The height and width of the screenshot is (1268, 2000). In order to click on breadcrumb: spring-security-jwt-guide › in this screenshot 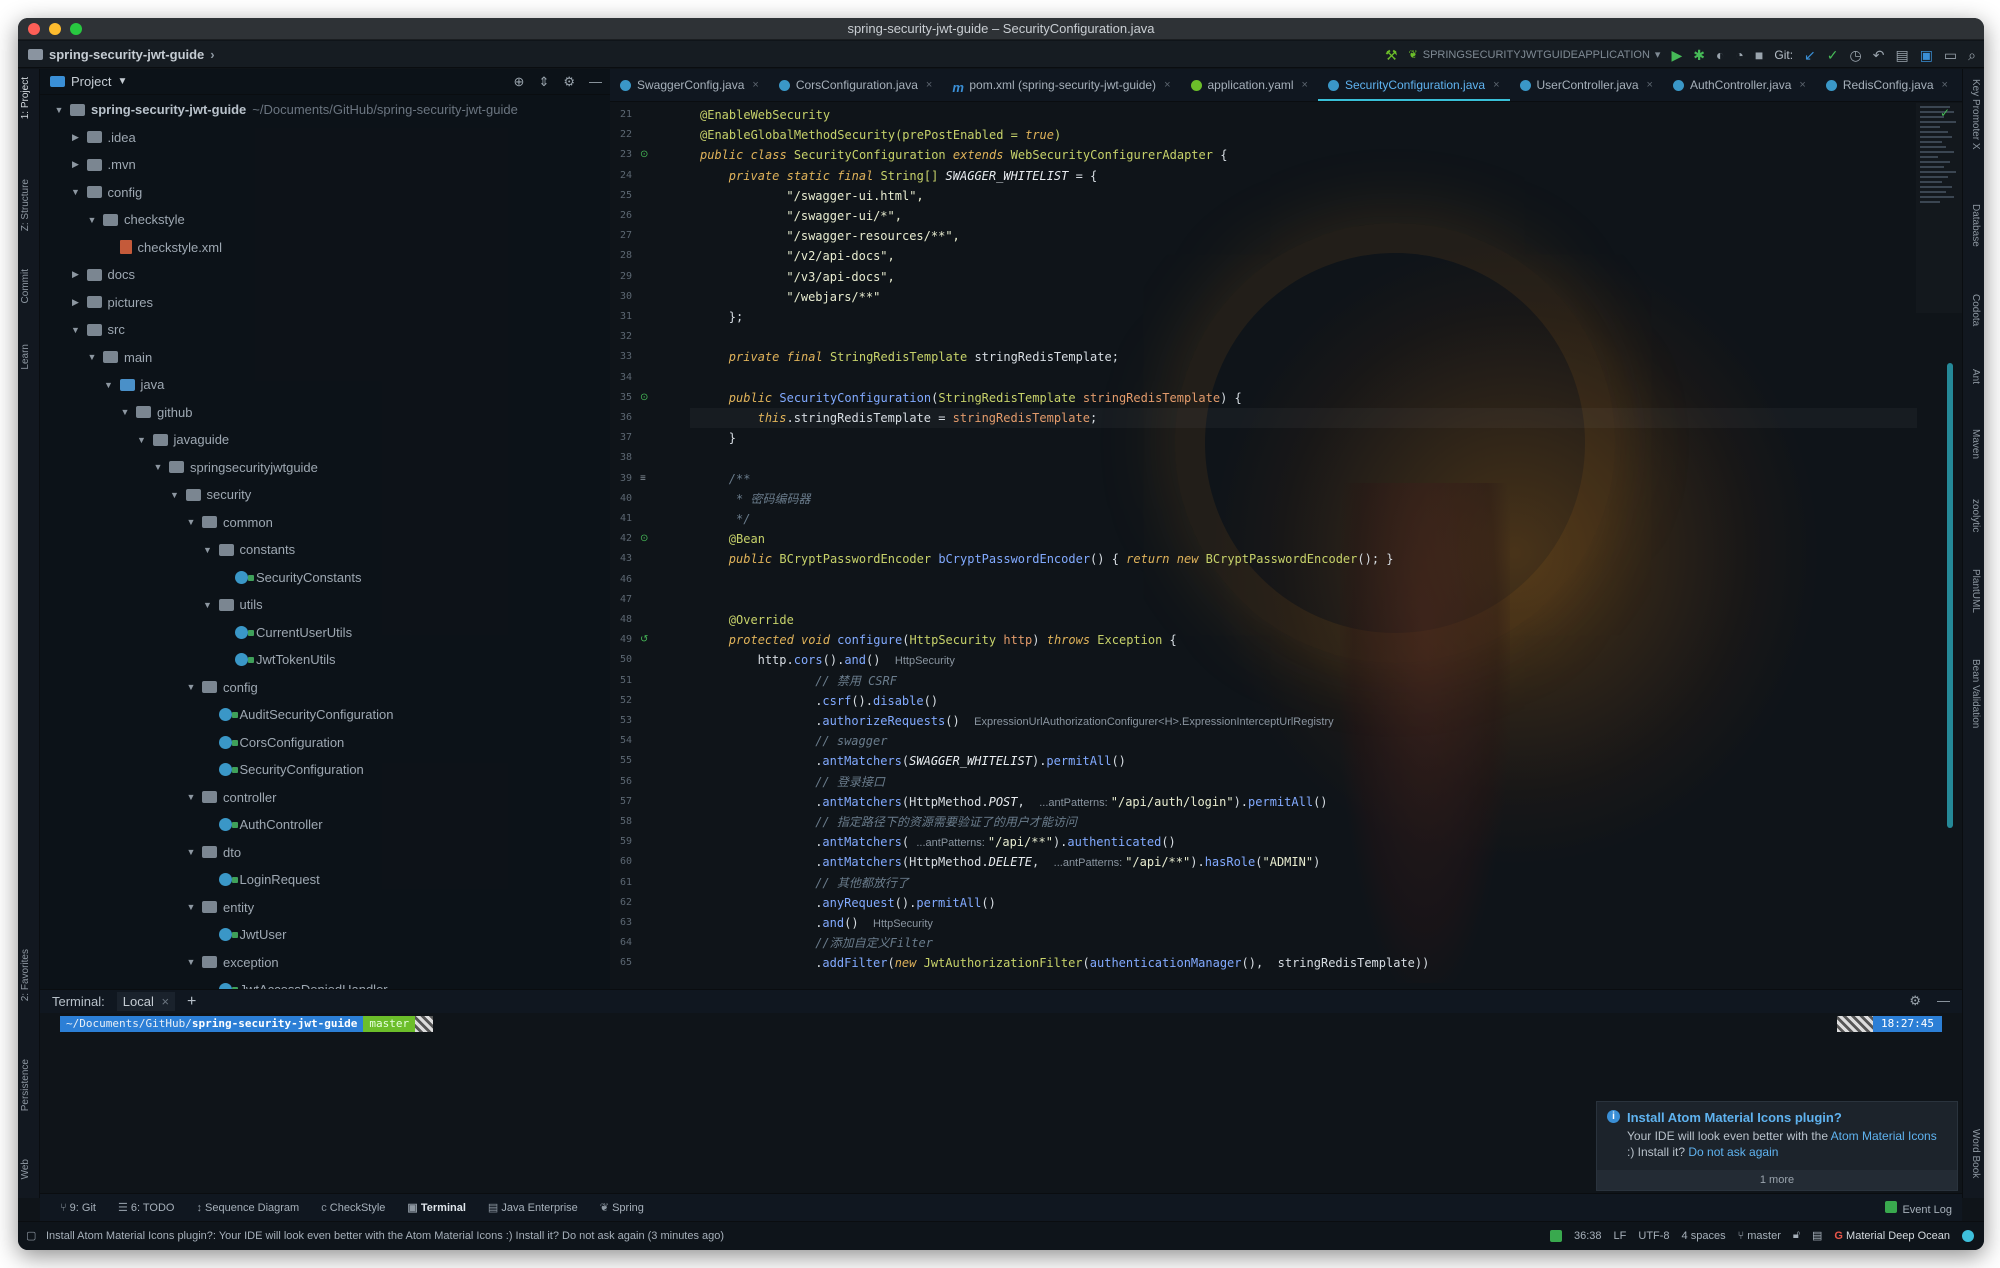, I will do `click(121, 54)`.